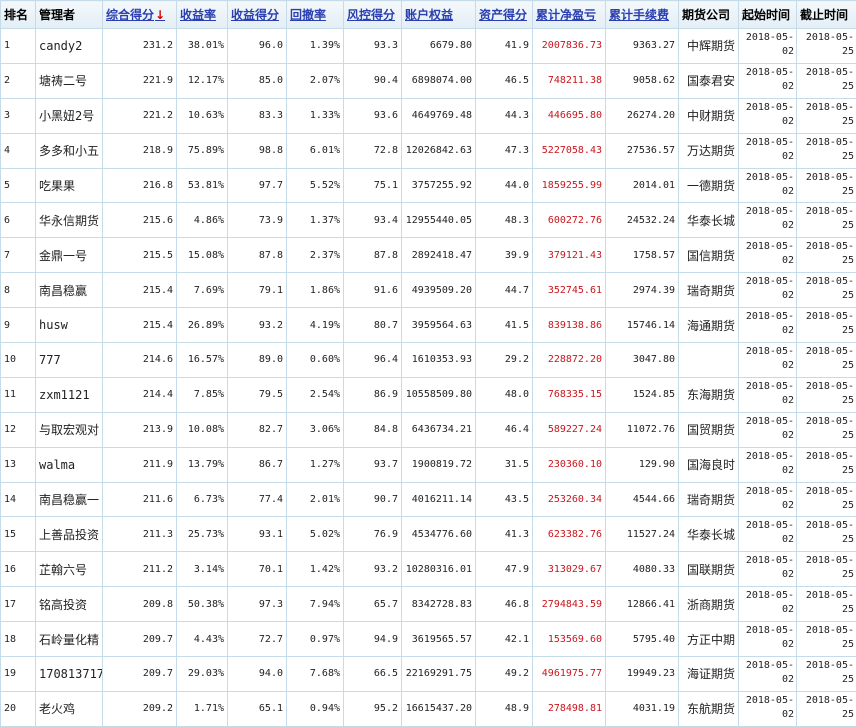 Image resolution: width=856 pixels, height=727 pixels. I want to click on cell-return-rate: 3.14%, so click(202, 569).